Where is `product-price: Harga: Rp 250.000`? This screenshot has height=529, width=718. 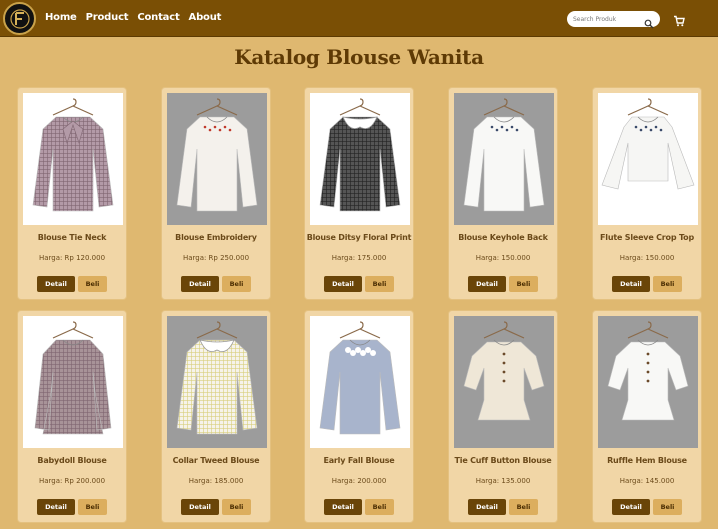 product-price: Harga: Rp 250.000 is located at coordinates (216, 258).